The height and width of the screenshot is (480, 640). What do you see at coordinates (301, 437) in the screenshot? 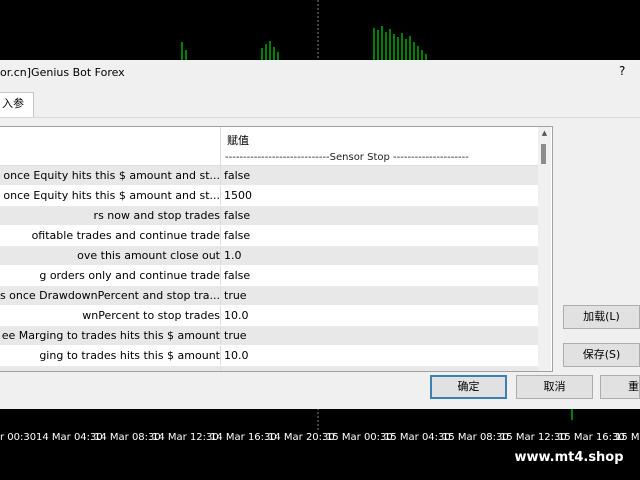
I see `time-label: 14 Mar 20:30` at bounding box center [301, 437].